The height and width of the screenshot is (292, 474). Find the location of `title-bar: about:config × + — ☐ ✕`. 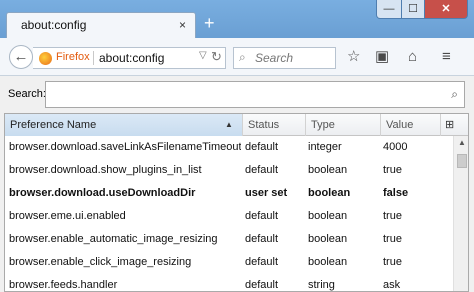

title-bar: about:config × + — ☐ ✕ is located at coordinates (237, 19).